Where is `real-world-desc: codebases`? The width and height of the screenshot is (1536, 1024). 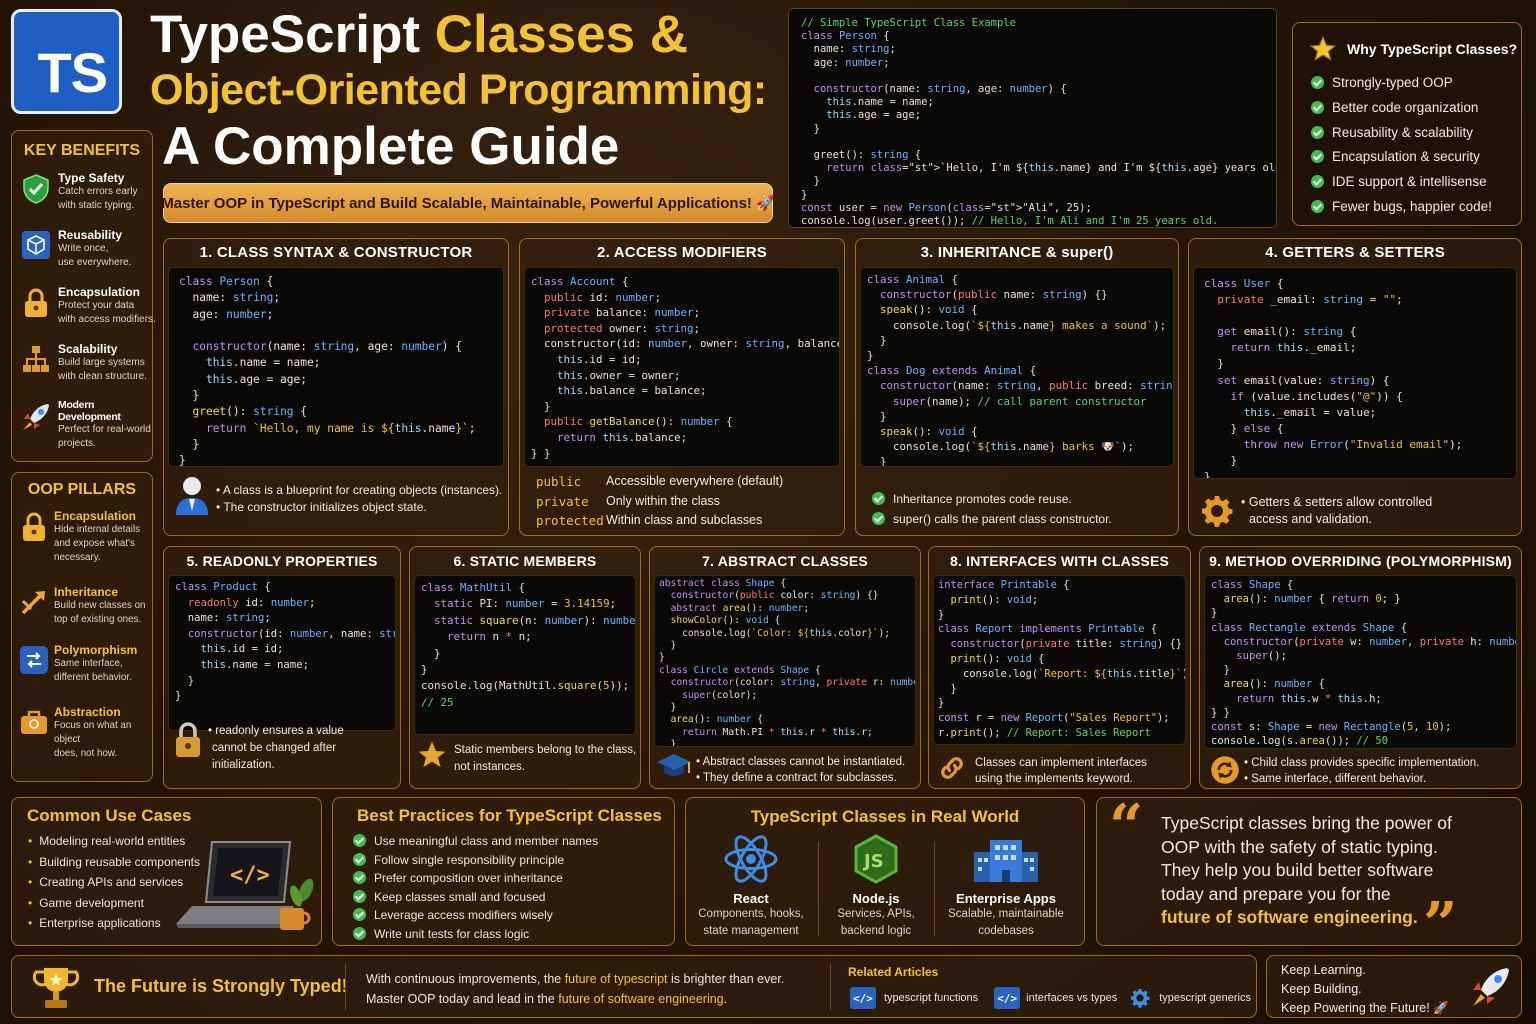 real-world-desc: codebases is located at coordinates (1006, 931).